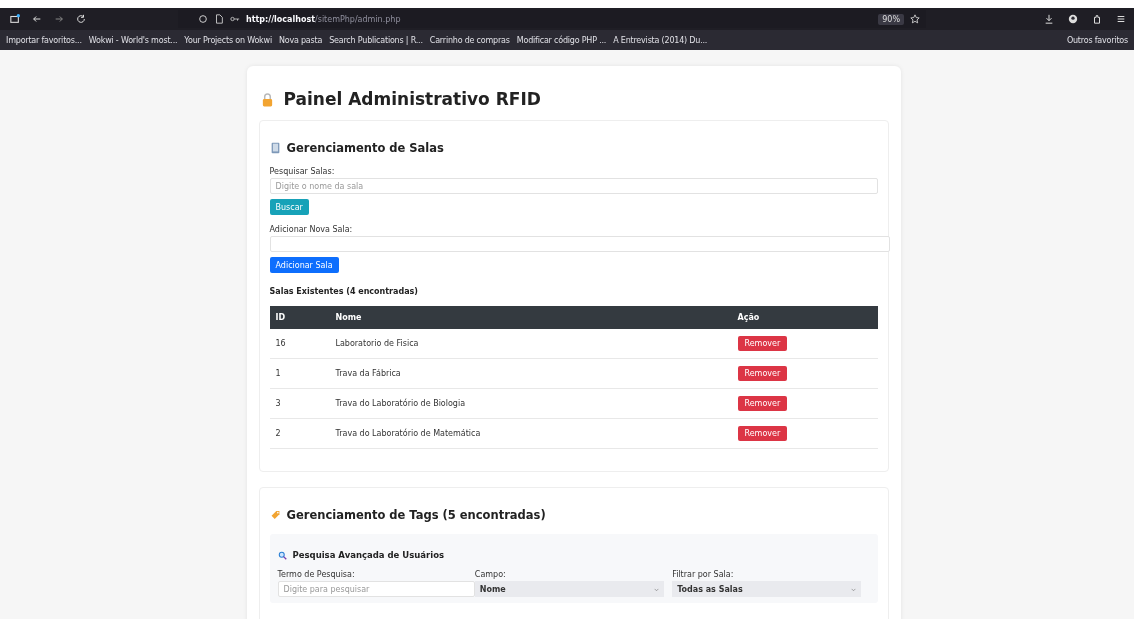  What do you see at coordinates (228, 40) in the screenshot?
I see `bookmark-item: Your Projects on Wokwi` at bounding box center [228, 40].